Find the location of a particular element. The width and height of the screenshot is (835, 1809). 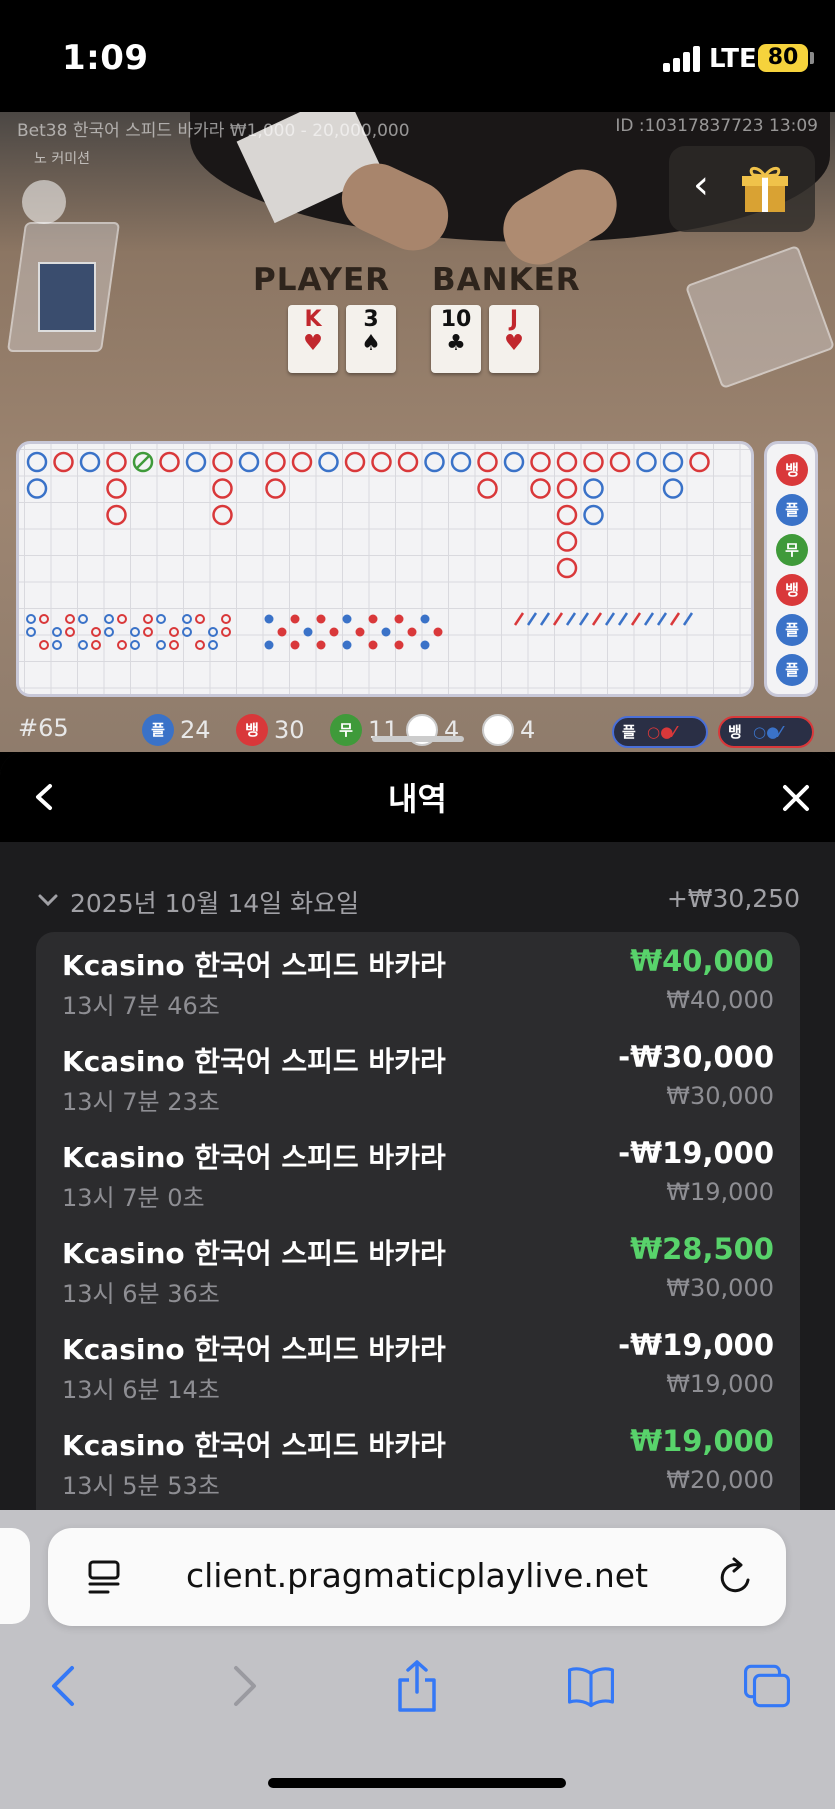

drag-handle is located at coordinates (418, 739).